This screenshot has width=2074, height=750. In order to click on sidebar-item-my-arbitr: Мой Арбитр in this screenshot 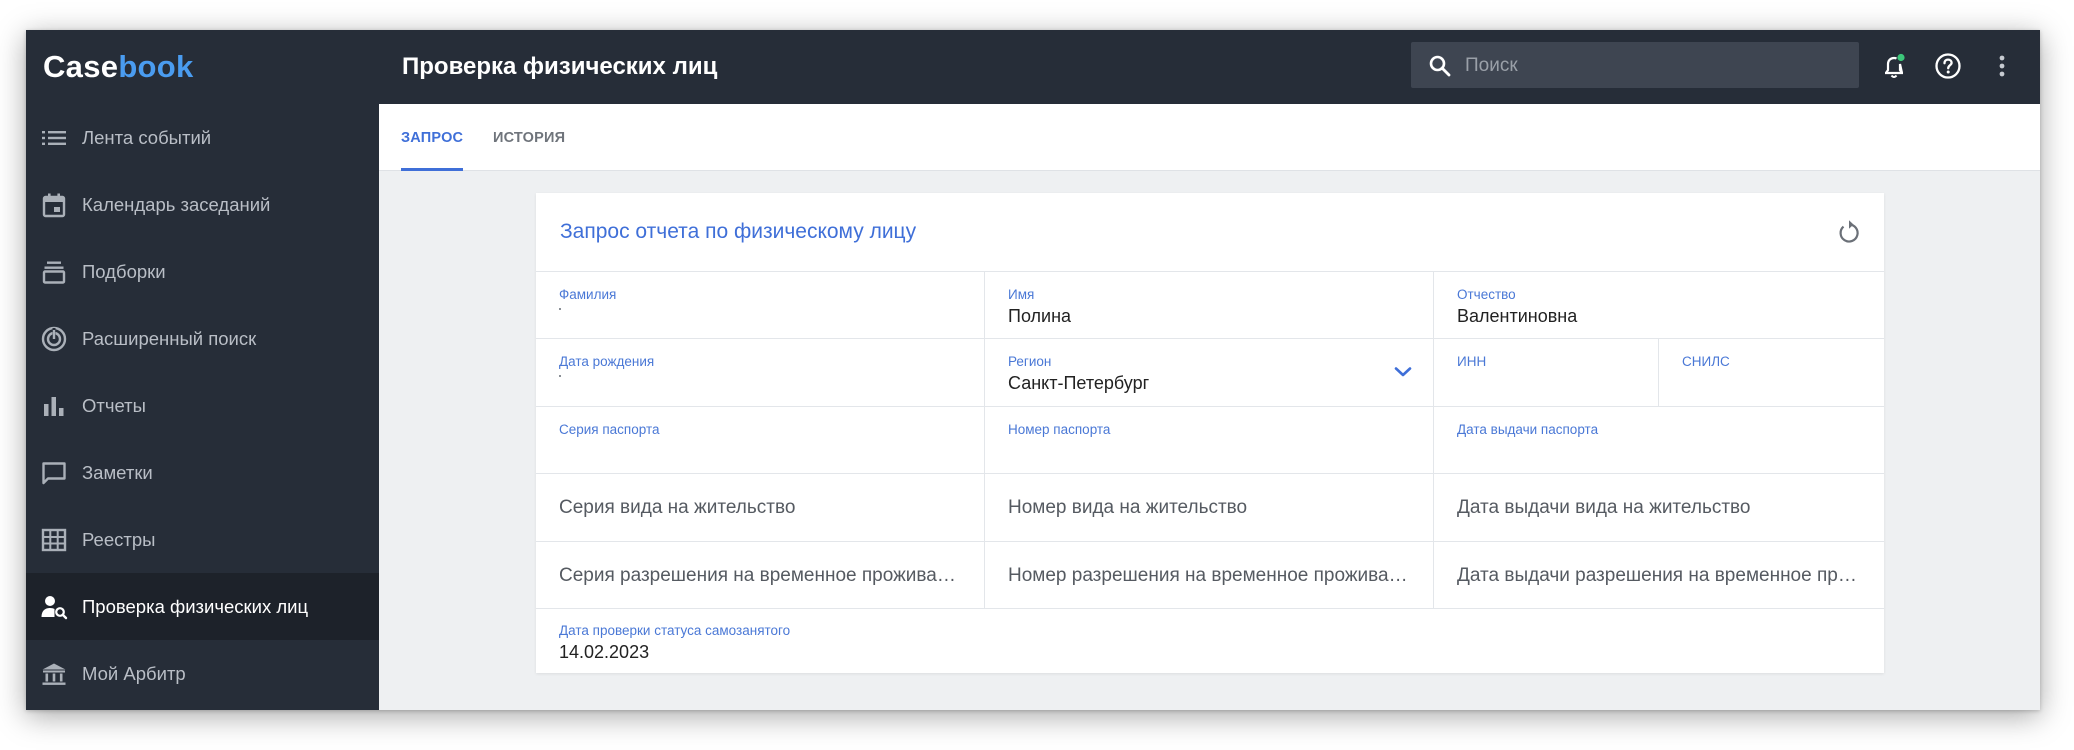, I will do `click(202, 673)`.